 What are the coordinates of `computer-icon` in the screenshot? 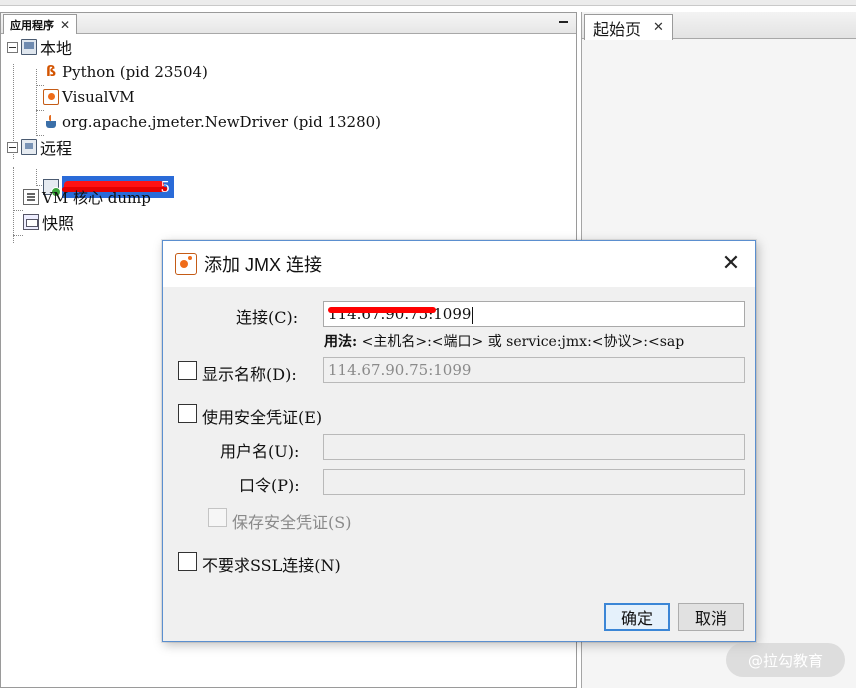 It's located at (29, 47).